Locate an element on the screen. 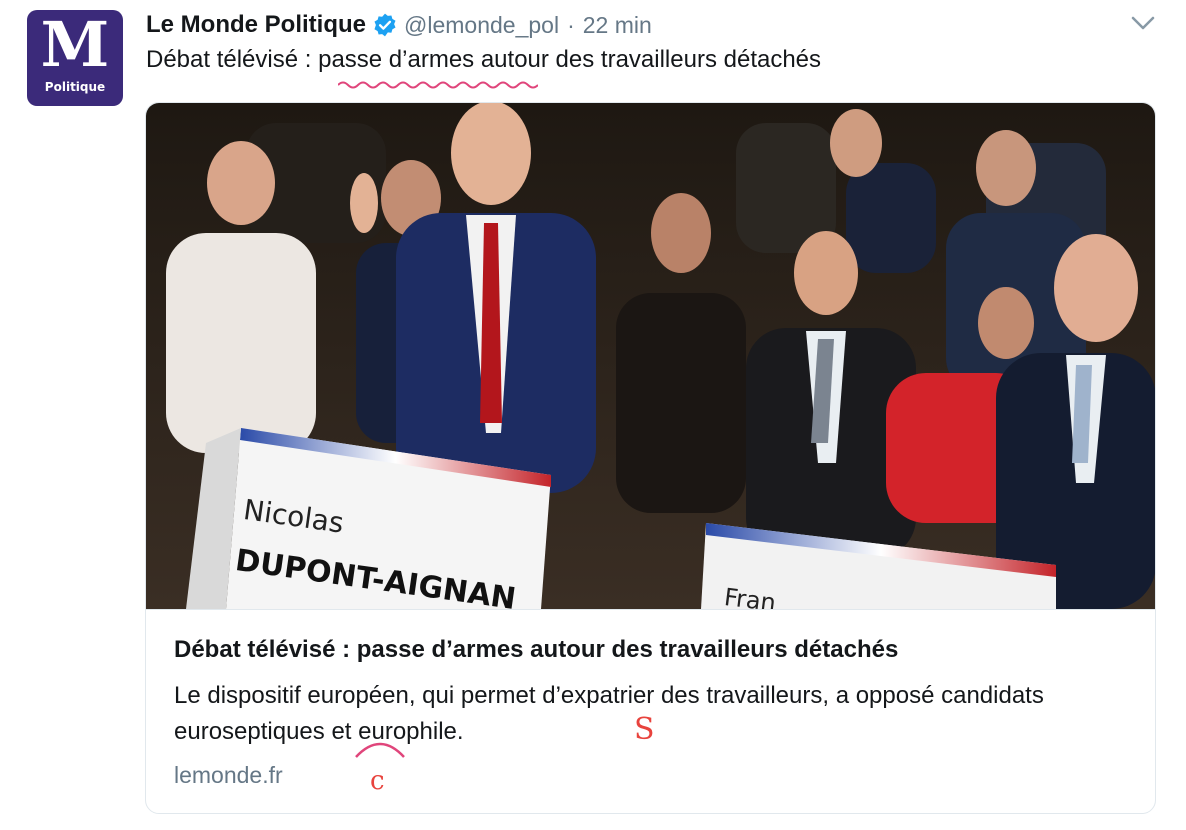 Image resolution: width=1186 pixels, height=830 pixels. annotation-letter-c: c is located at coordinates (377, 781).